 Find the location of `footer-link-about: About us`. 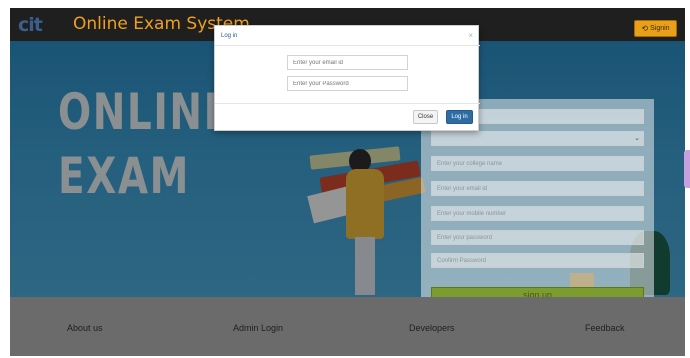

footer-link-about: About us is located at coordinates (85, 328).